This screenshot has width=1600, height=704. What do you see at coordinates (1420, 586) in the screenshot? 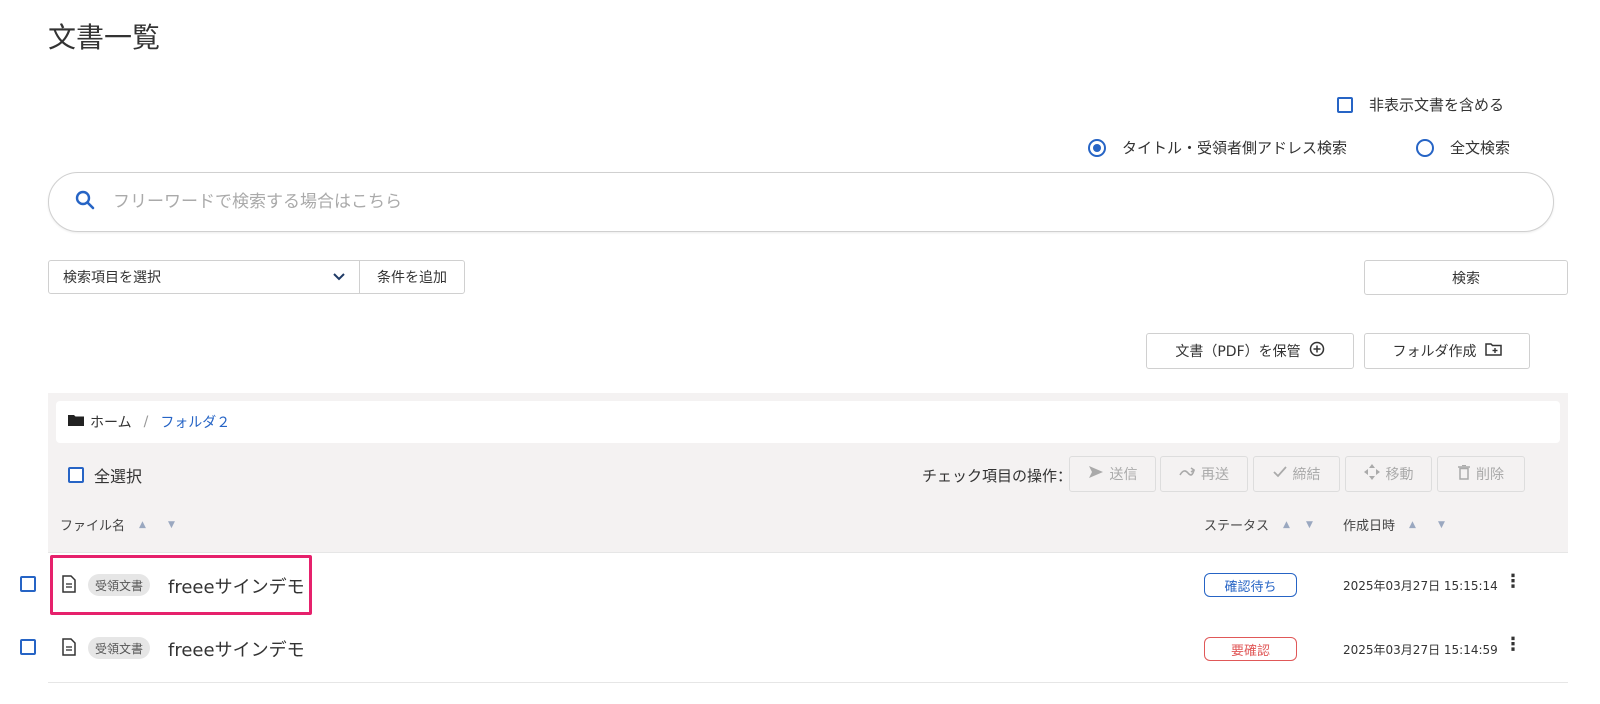
I see `created-date: 2025年03月27日 15:15:14` at bounding box center [1420, 586].